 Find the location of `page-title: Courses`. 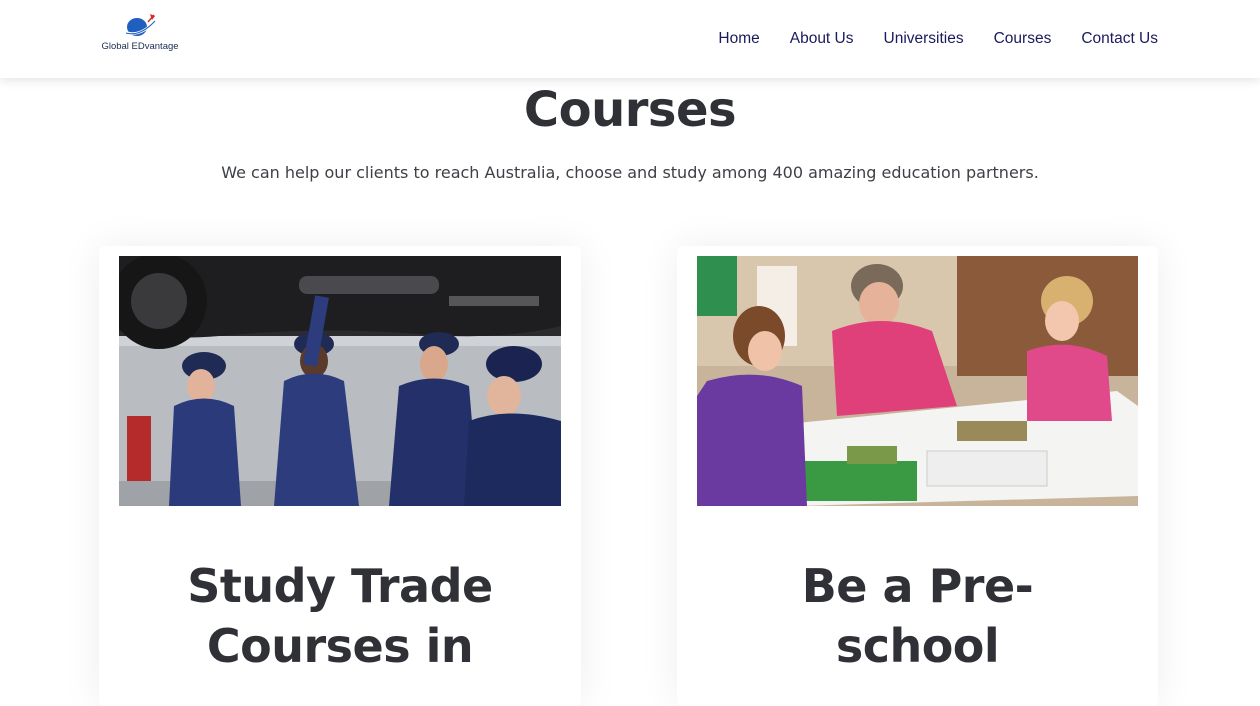

page-title: Courses is located at coordinates (630, 110).